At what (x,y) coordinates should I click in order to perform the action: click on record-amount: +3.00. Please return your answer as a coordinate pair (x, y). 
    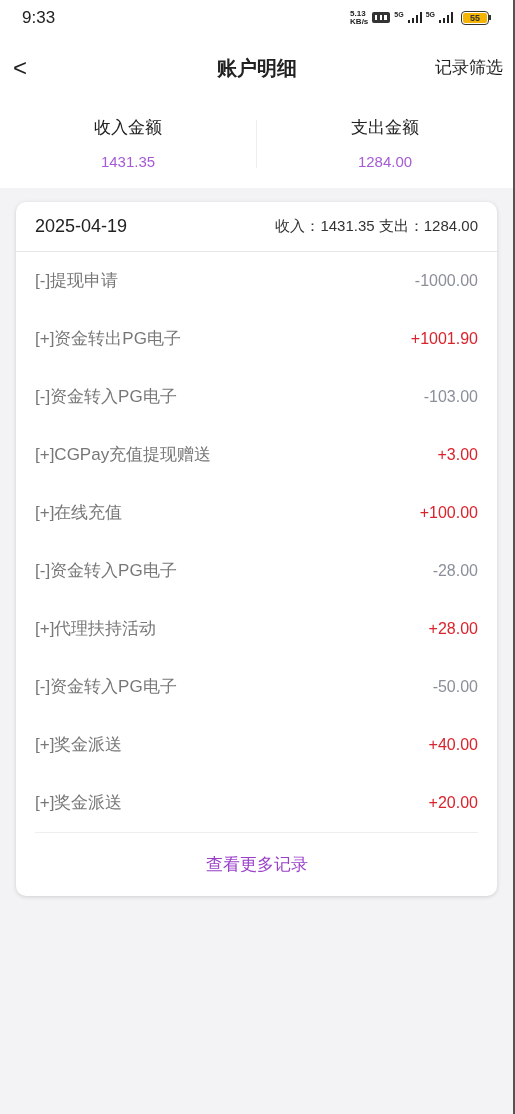
    Looking at the image, I should click on (457, 455).